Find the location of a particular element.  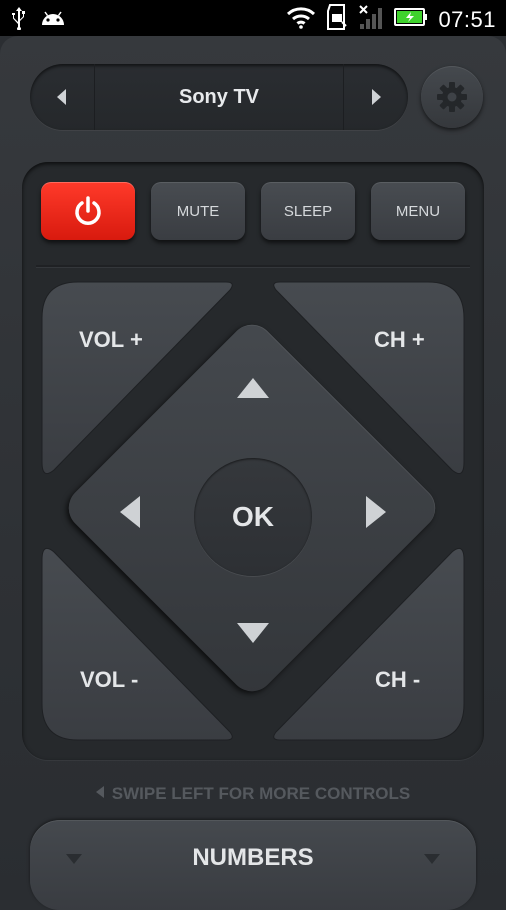

numbers-drawer-button: NUMBERS is located at coordinates (253, 865).